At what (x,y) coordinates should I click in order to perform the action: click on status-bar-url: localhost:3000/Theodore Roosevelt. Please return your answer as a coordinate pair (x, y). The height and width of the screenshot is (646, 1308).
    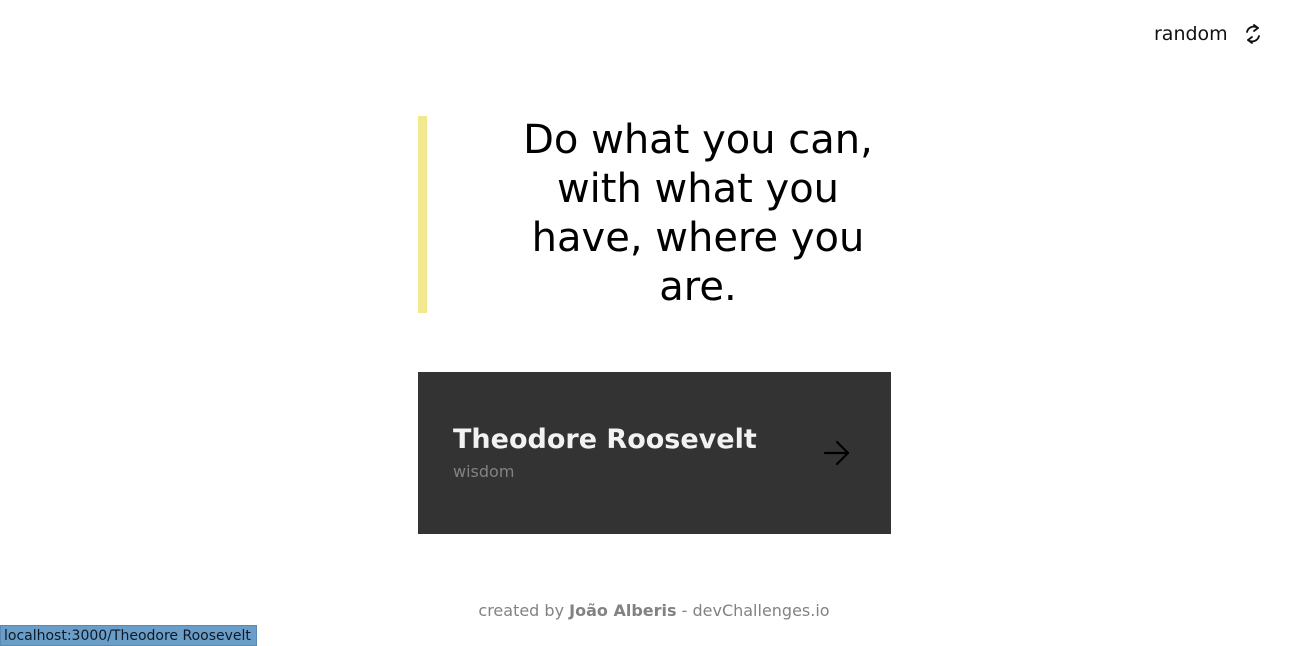
    Looking at the image, I should click on (128, 635).